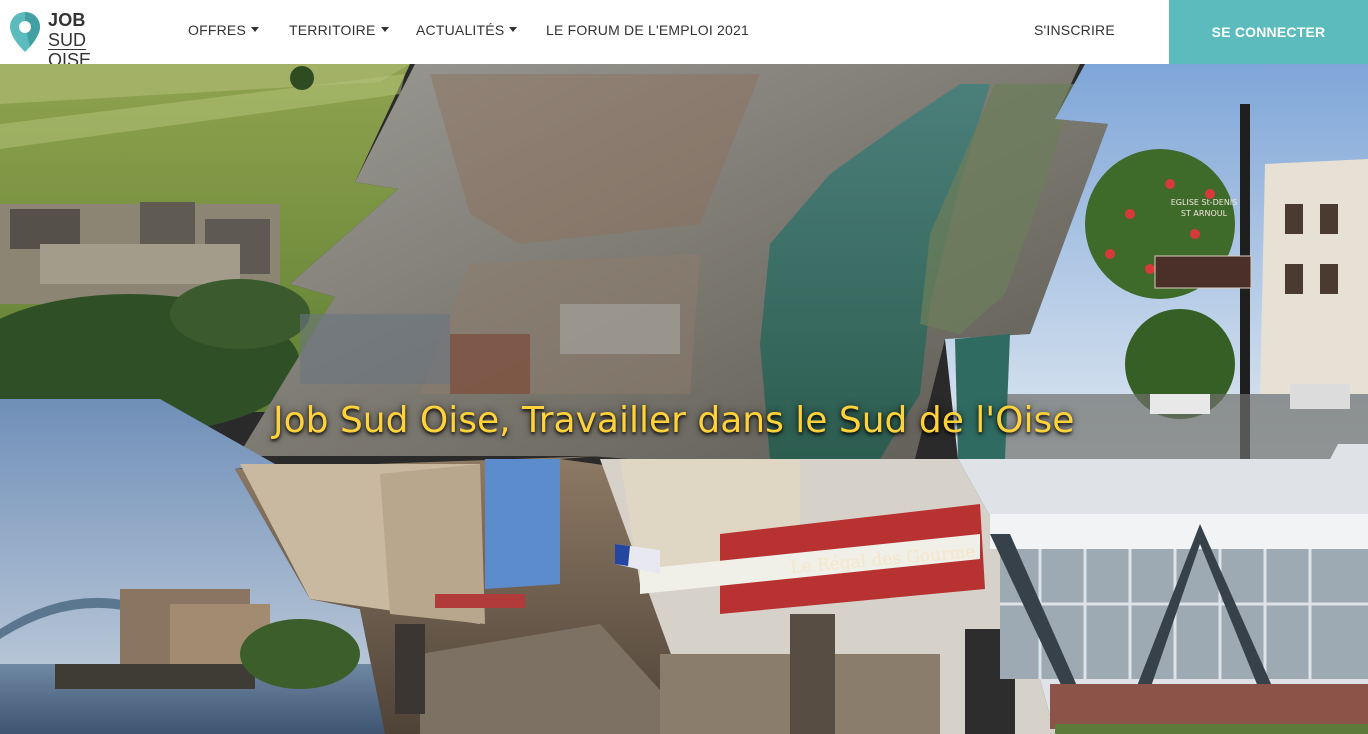  Describe the element at coordinates (70, 39) in the screenshot. I see `site-logo: JOB SUD OISE` at that location.